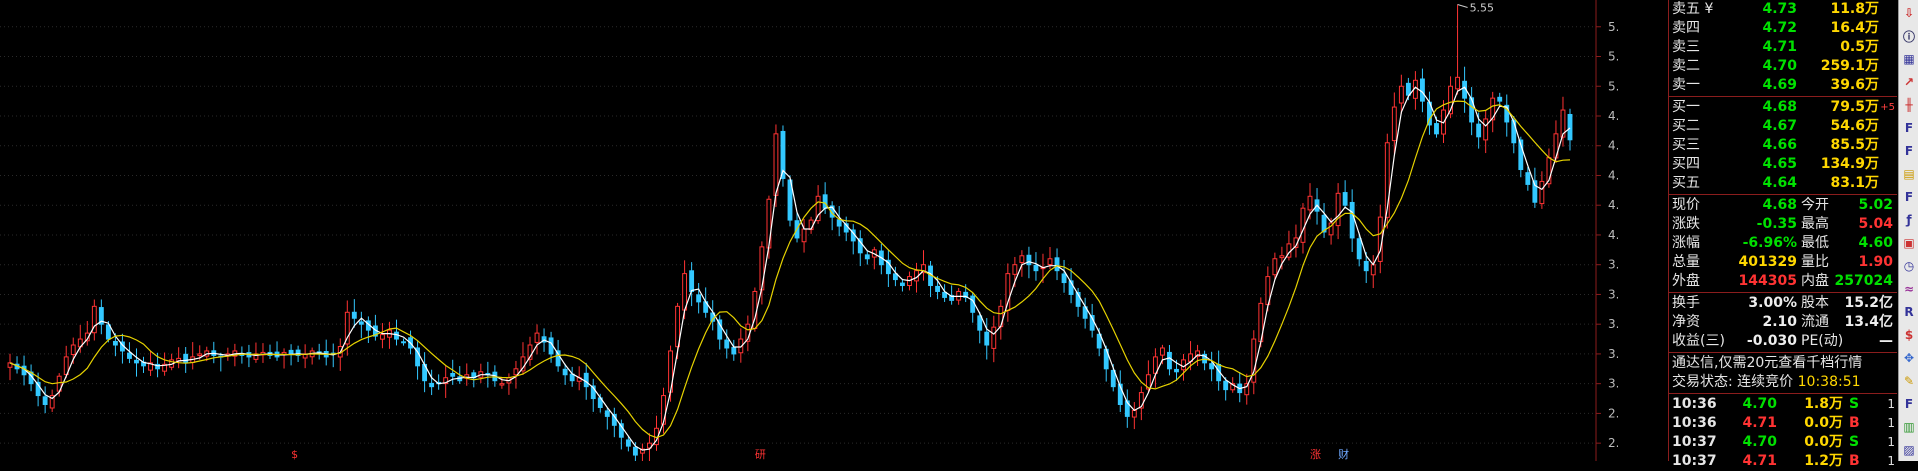  Describe the element at coordinates (1854, 404) in the screenshot. I see `tick-direction: S` at that location.